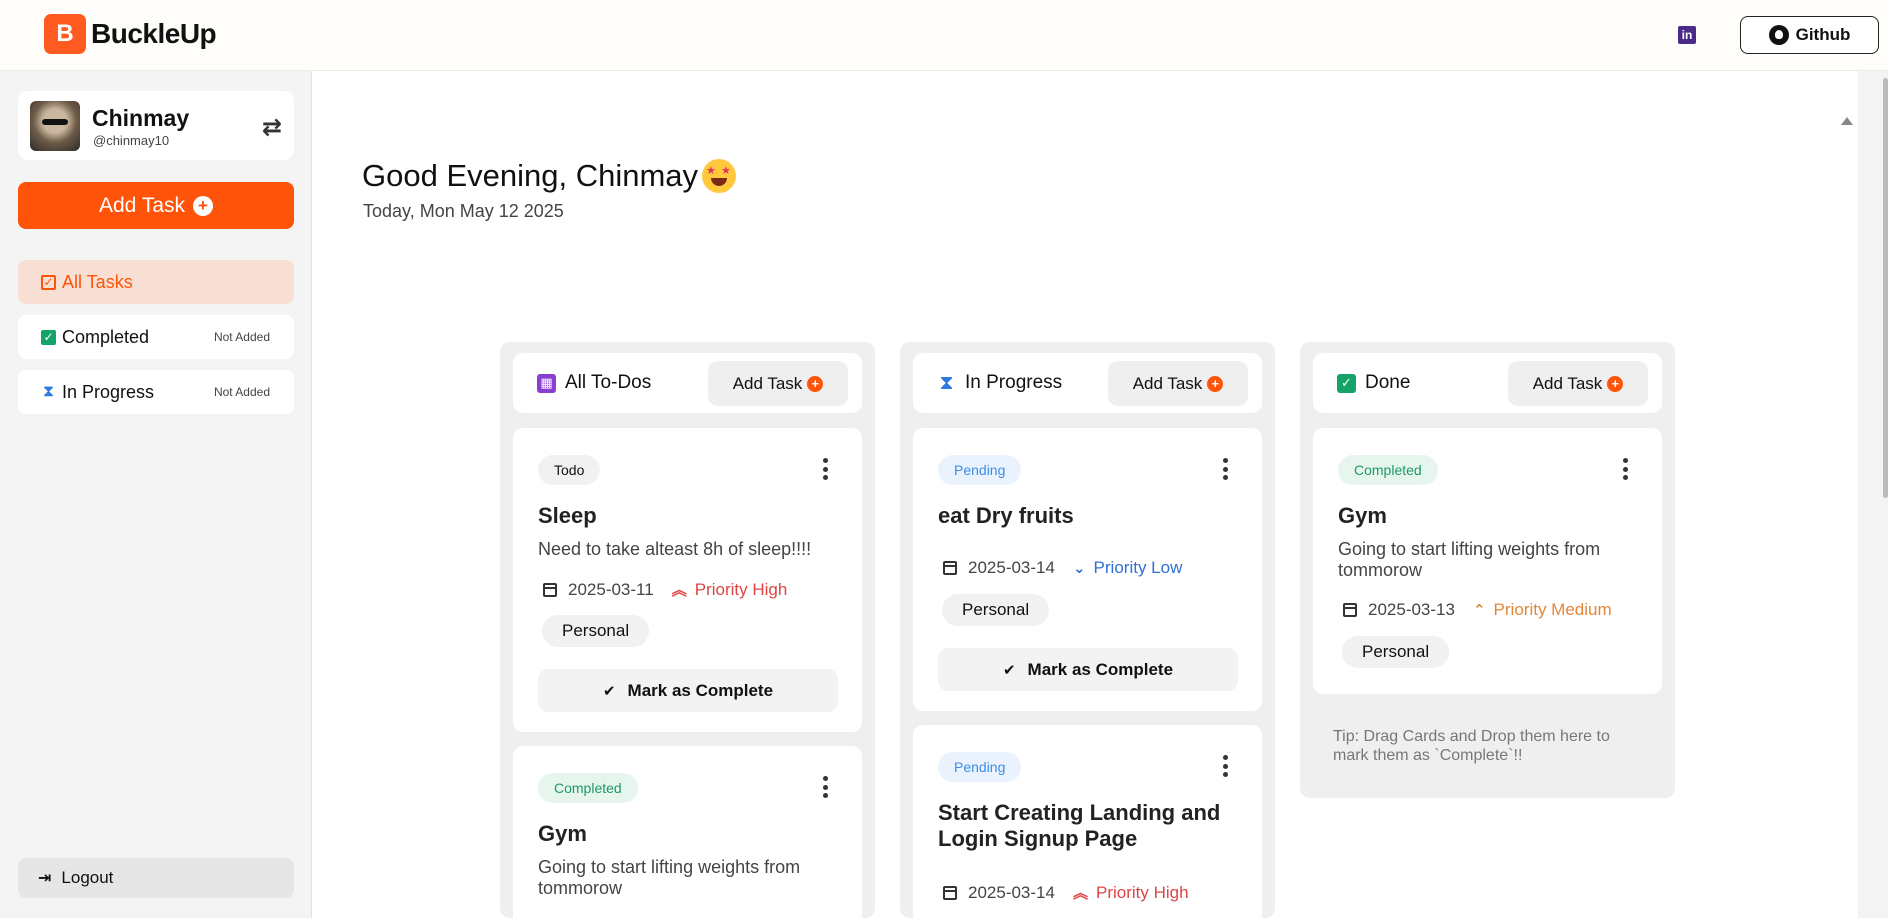 The height and width of the screenshot is (918, 1888). What do you see at coordinates (130, 34) in the screenshot?
I see `app-logo: B BuckleUp` at bounding box center [130, 34].